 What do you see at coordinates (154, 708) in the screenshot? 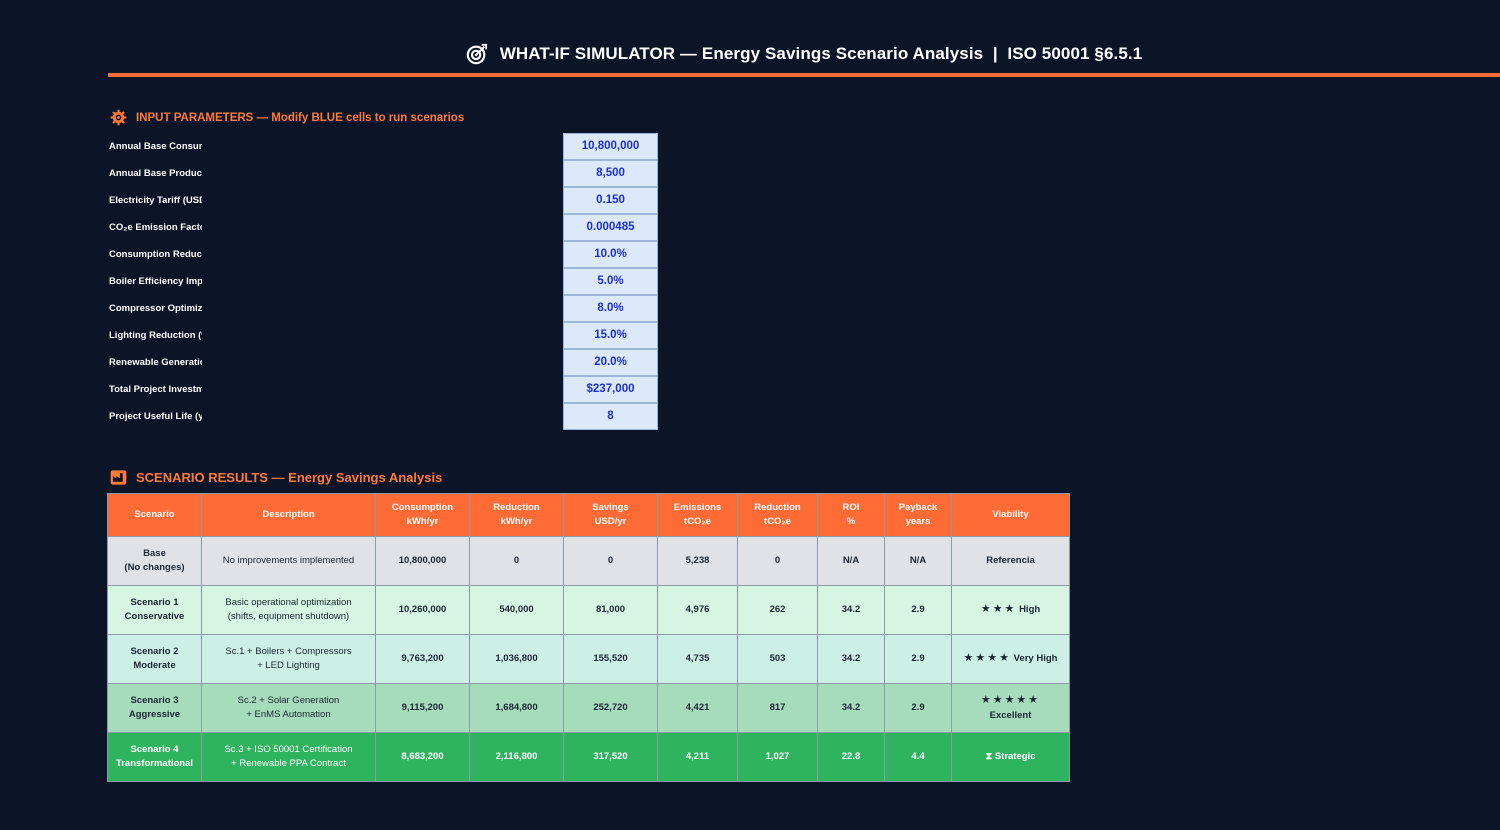
I see `scenario-cell: Scenario 3 Aggressive` at bounding box center [154, 708].